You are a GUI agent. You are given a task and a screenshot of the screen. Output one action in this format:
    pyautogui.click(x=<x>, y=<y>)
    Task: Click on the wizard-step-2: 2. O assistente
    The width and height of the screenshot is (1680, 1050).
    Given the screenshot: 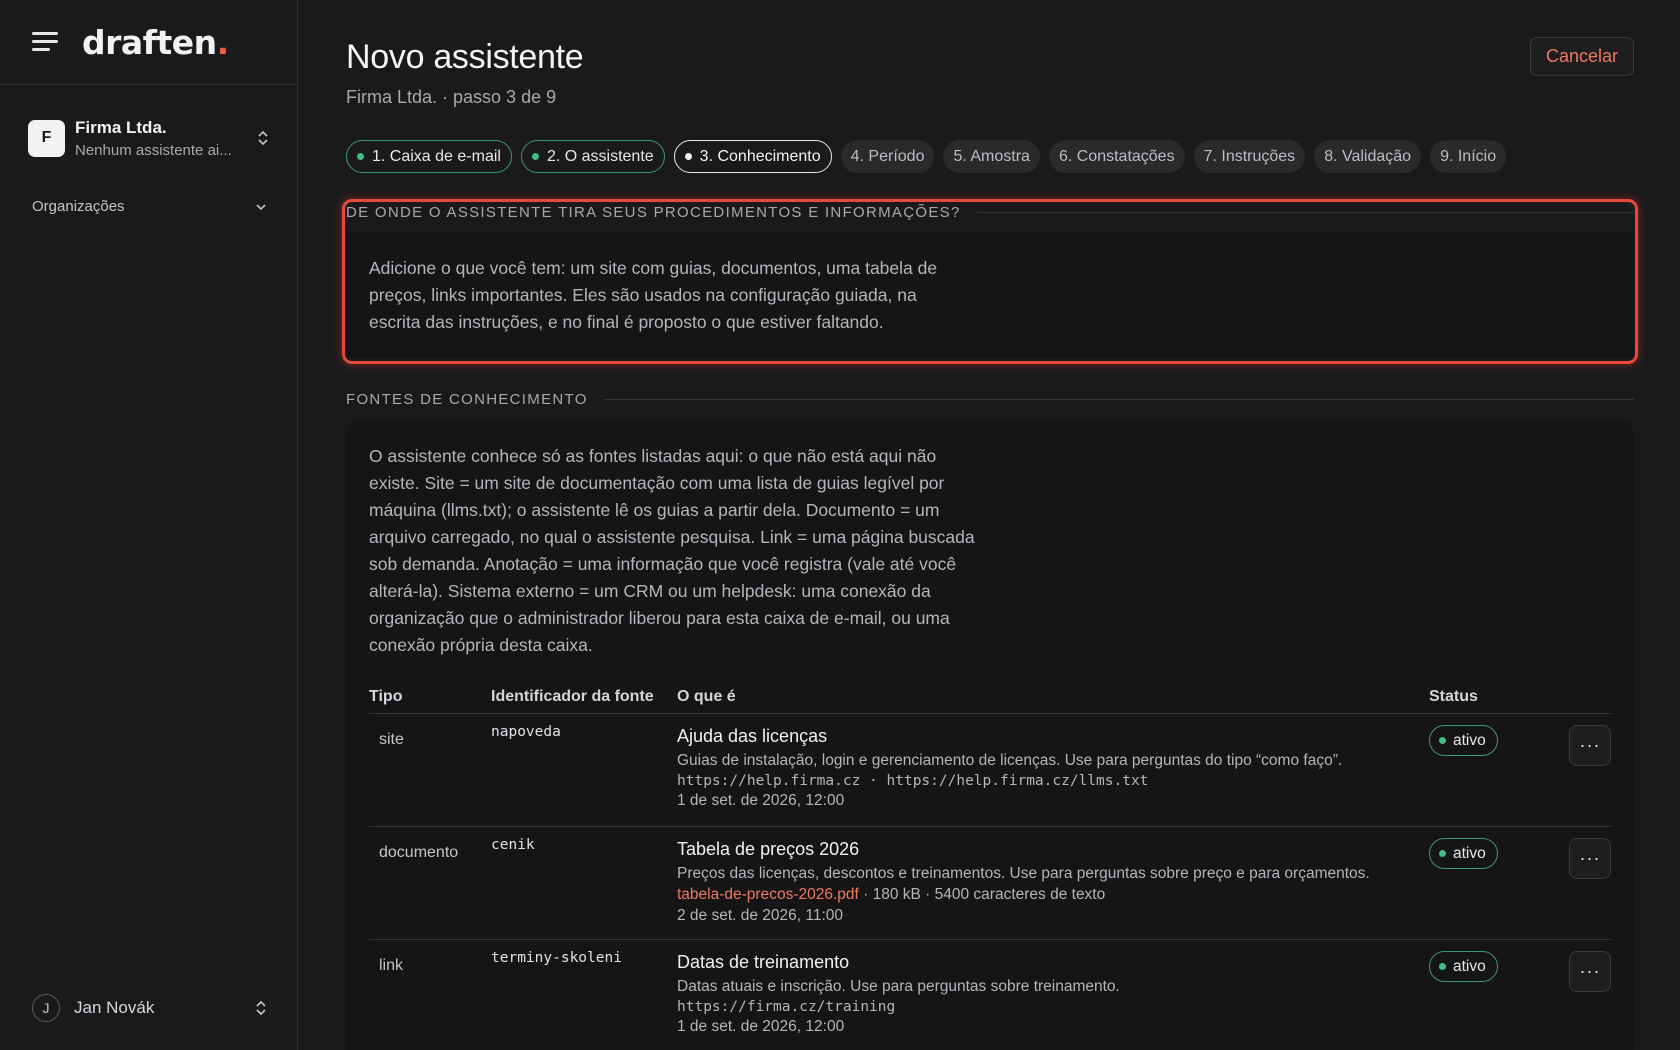 What is the action you would take?
    pyautogui.click(x=592, y=156)
    